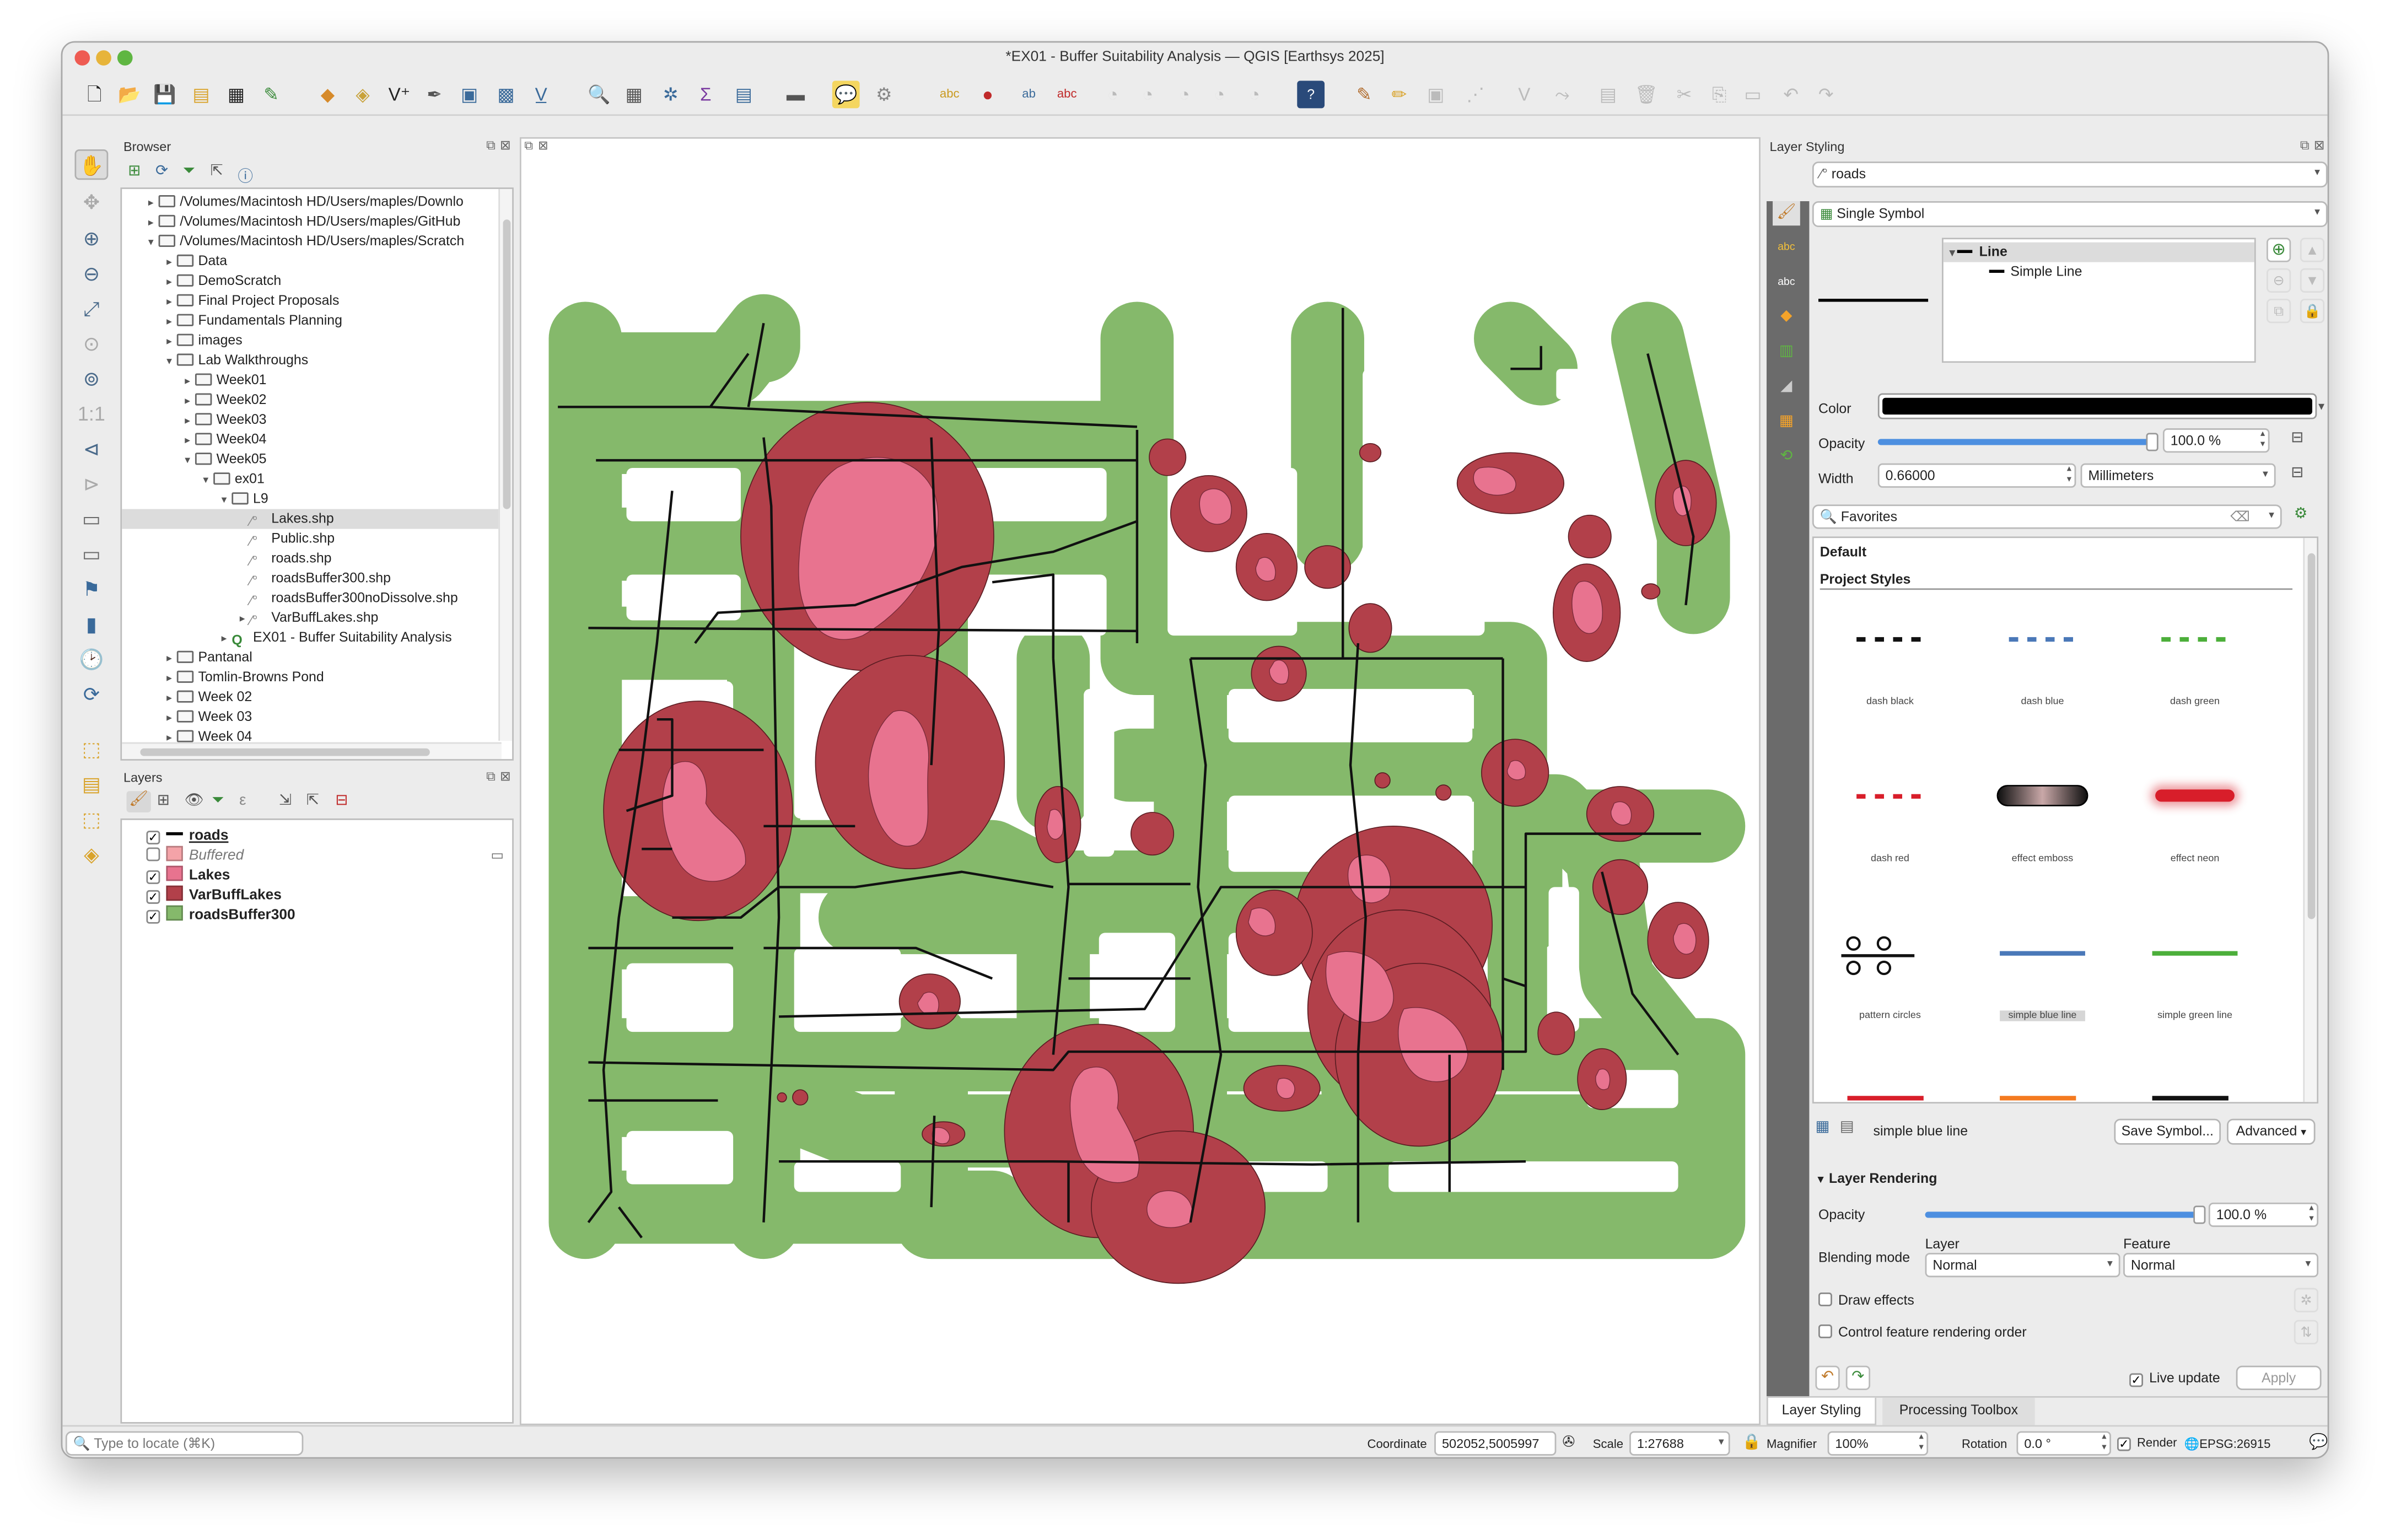 The height and width of the screenshot is (1540, 2390). Describe the element at coordinates (91, 413) in the screenshot. I see `zoom-native-icon: 1:1` at that location.